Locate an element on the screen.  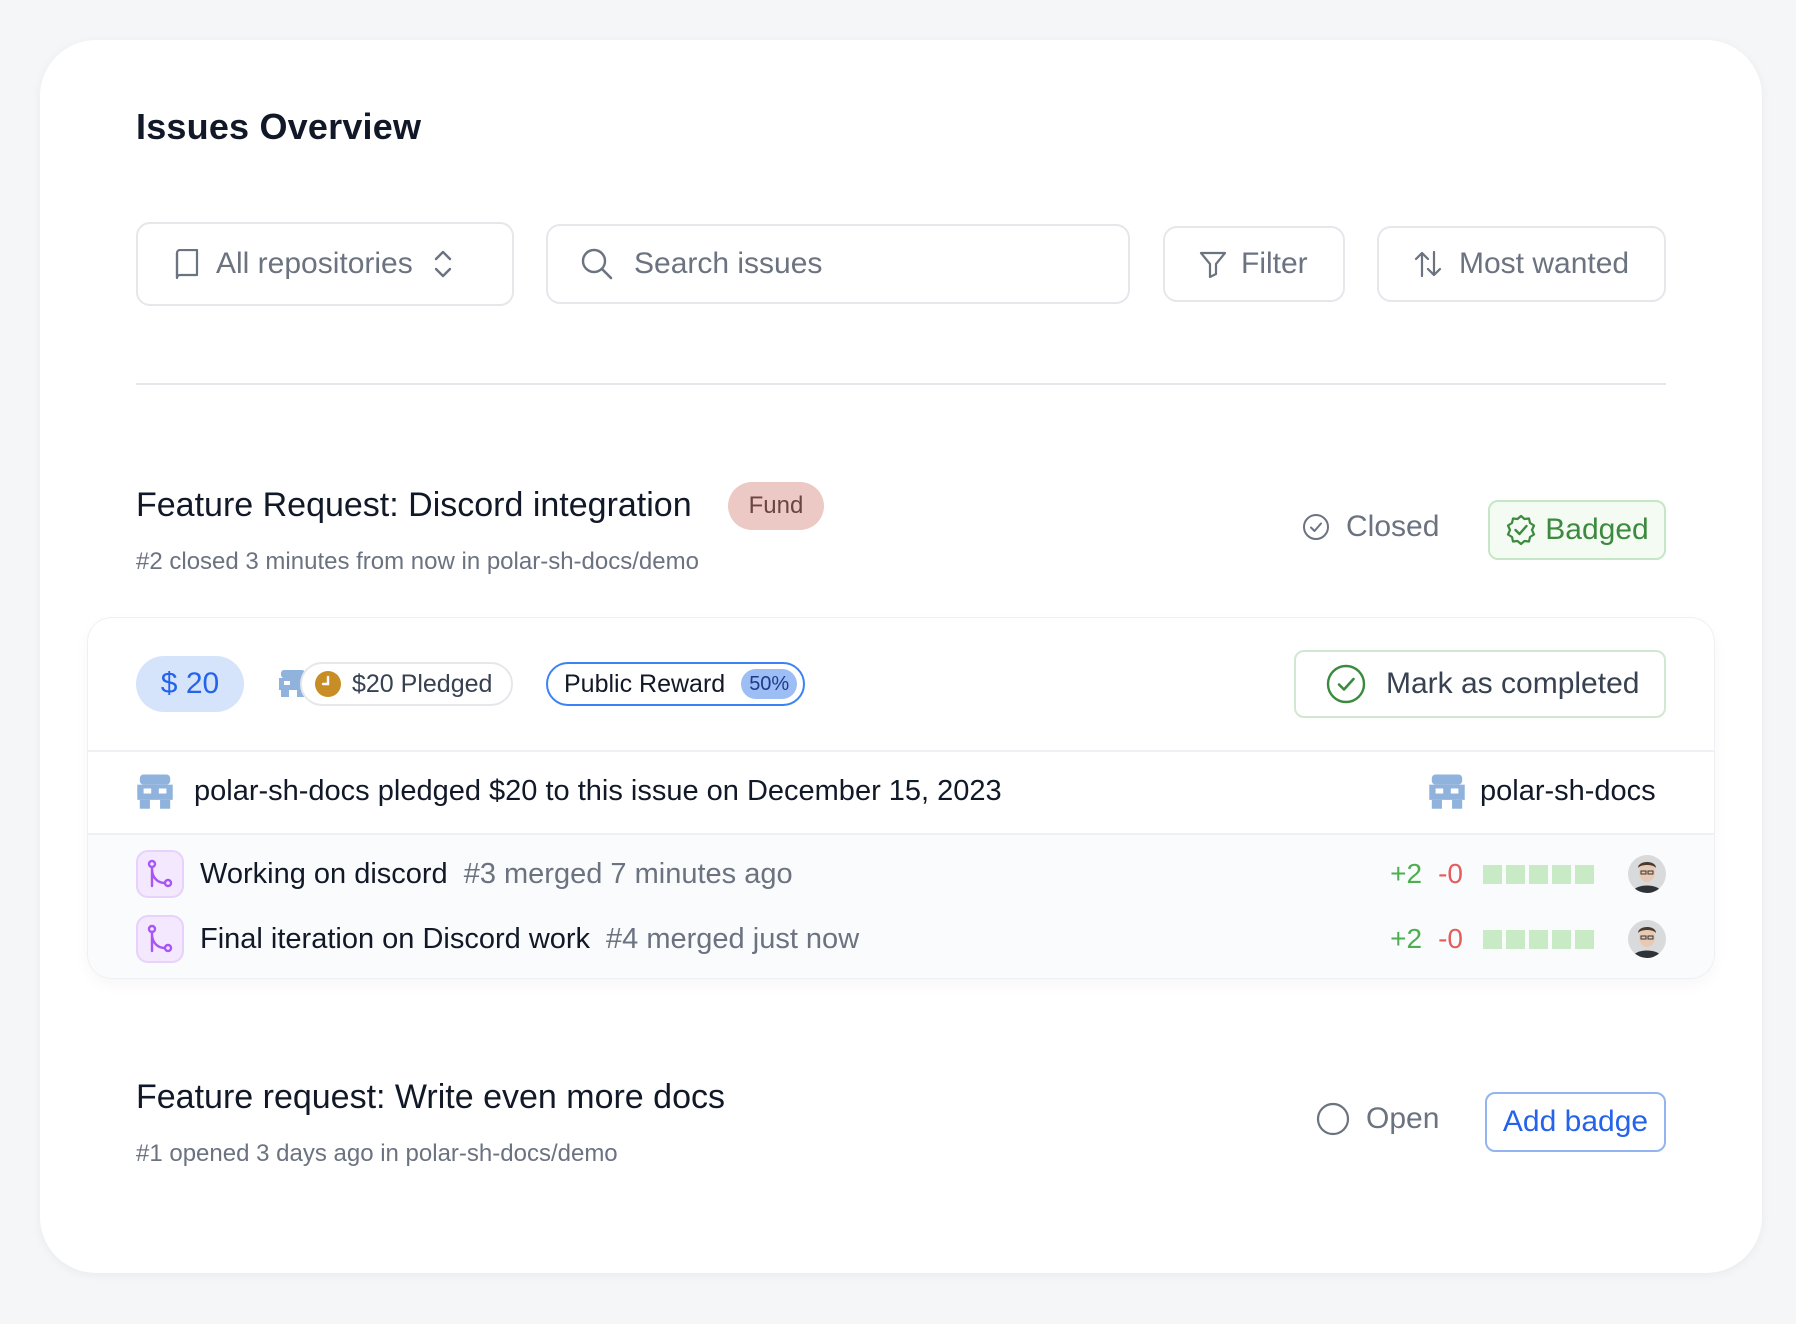
repository-select-label: All repositories is located at coordinates (314, 263).